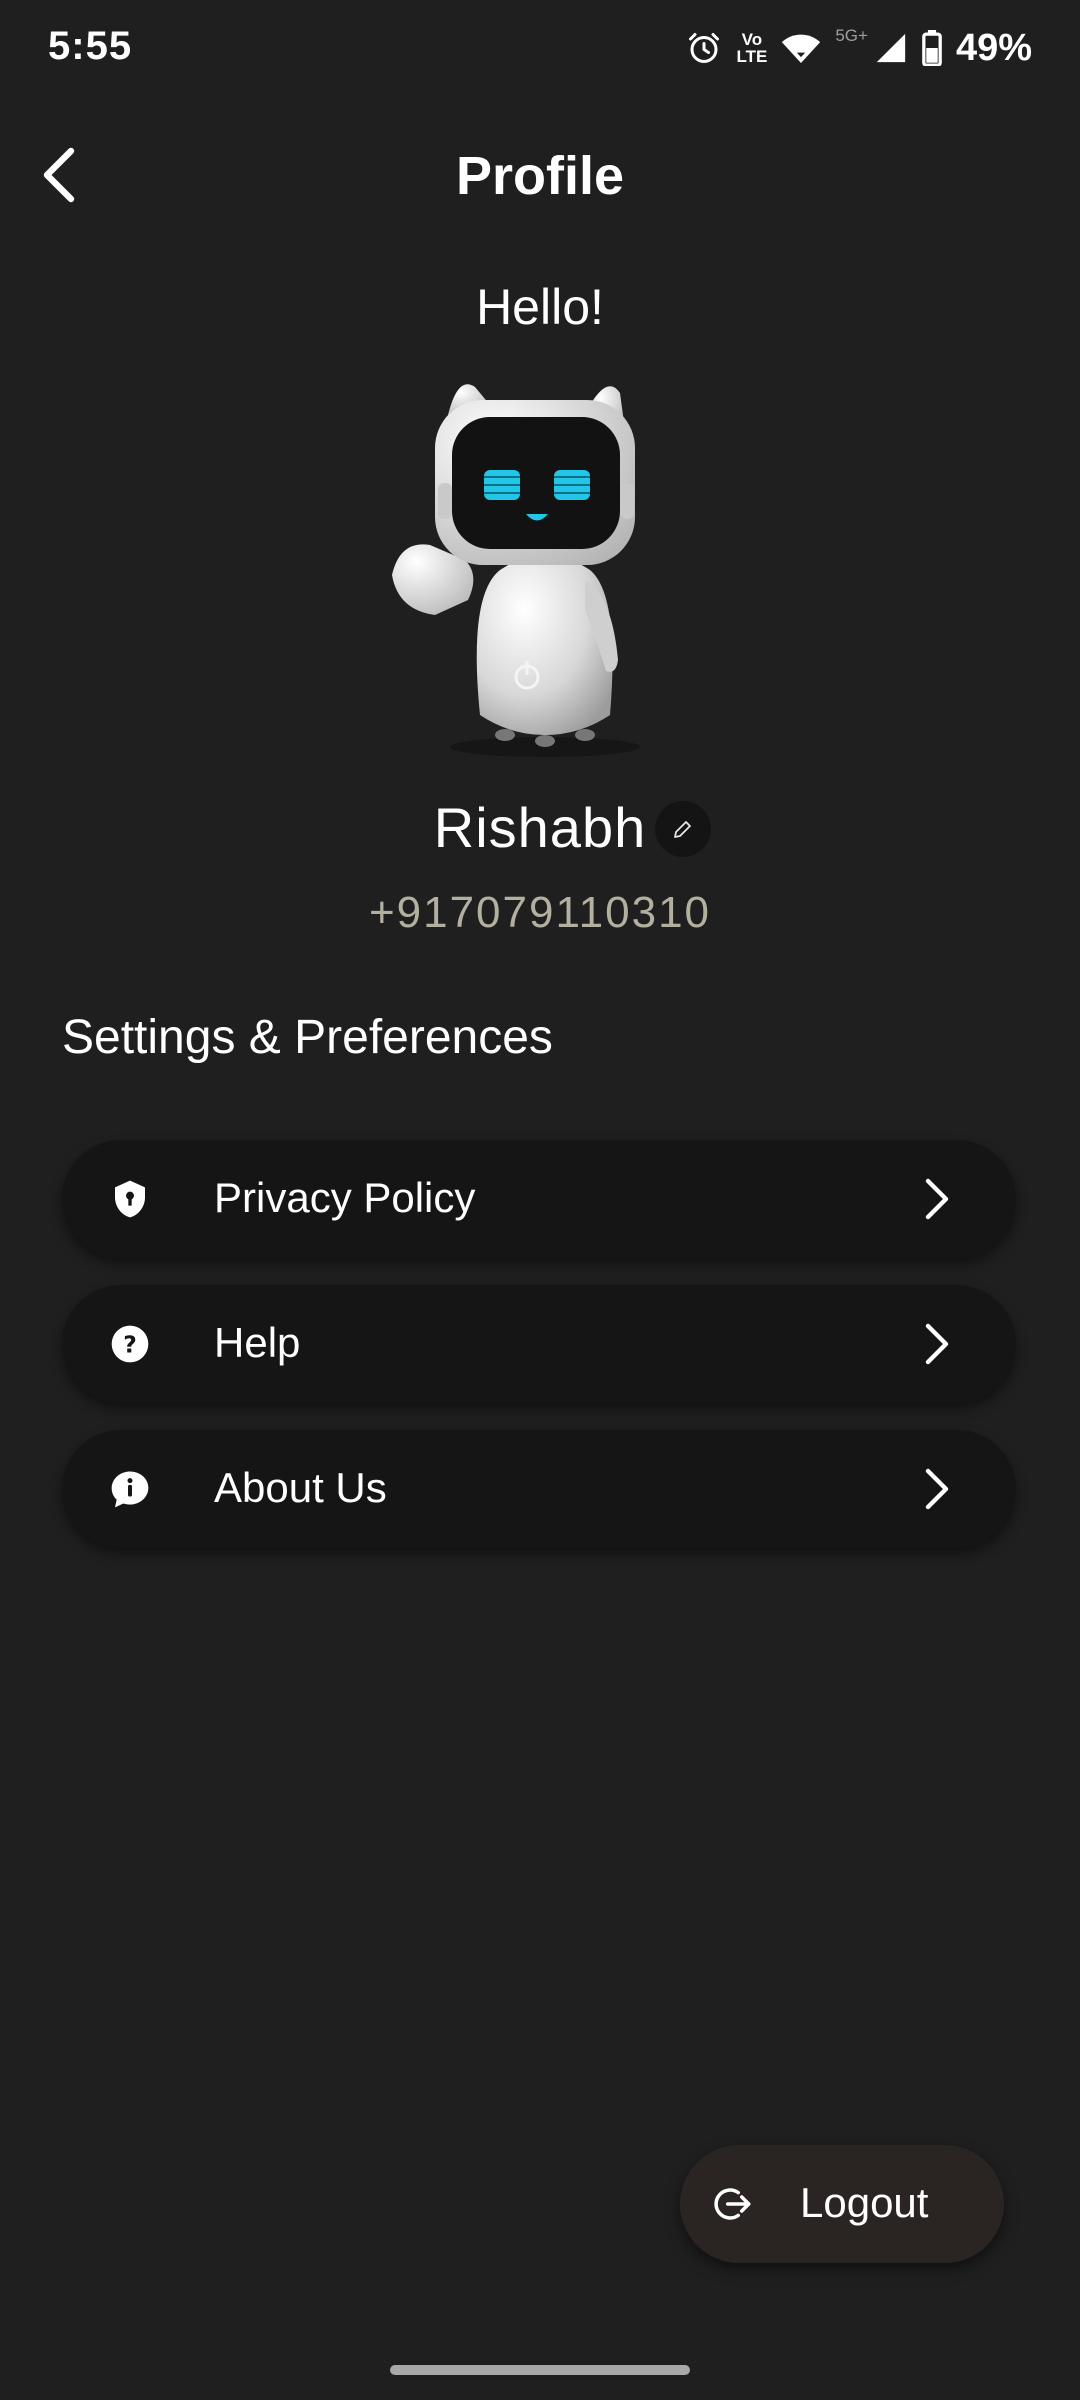 Image resolution: width=1080 pixels, height=2400 pixels. I want to click on phone-number: +917079110310, so click(540, 912).